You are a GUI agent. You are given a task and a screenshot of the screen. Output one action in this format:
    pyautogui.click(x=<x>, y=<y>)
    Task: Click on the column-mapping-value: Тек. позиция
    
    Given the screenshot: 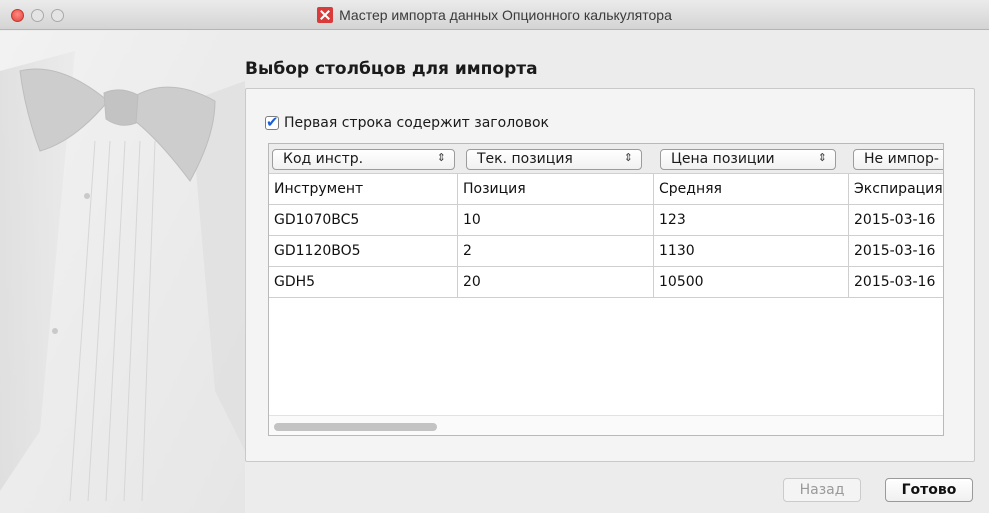 What is the action you would take?
    pyautogui.click(x=525, y=159)
    